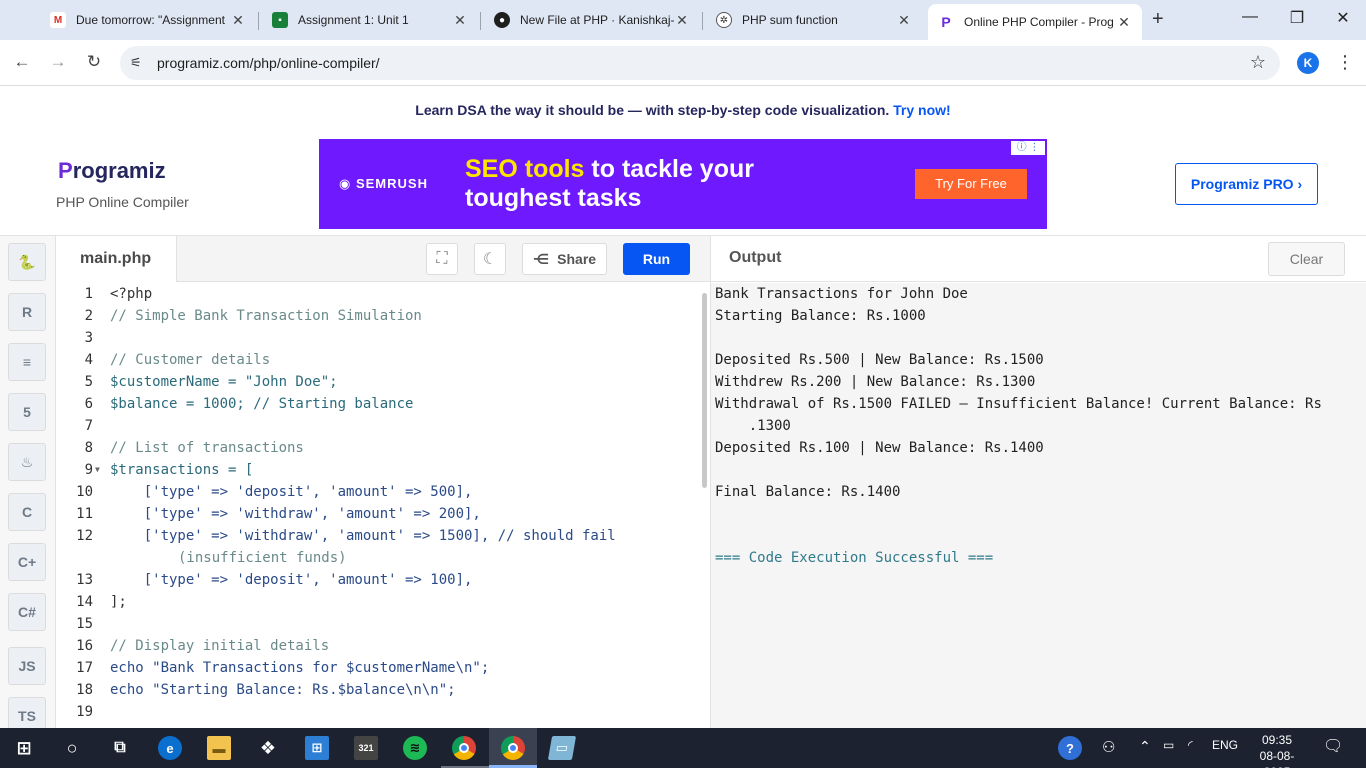  Describe the element at coordinates (971, 184) in the screenshot. I see `ad-cta-button: Try For Free` at that location.